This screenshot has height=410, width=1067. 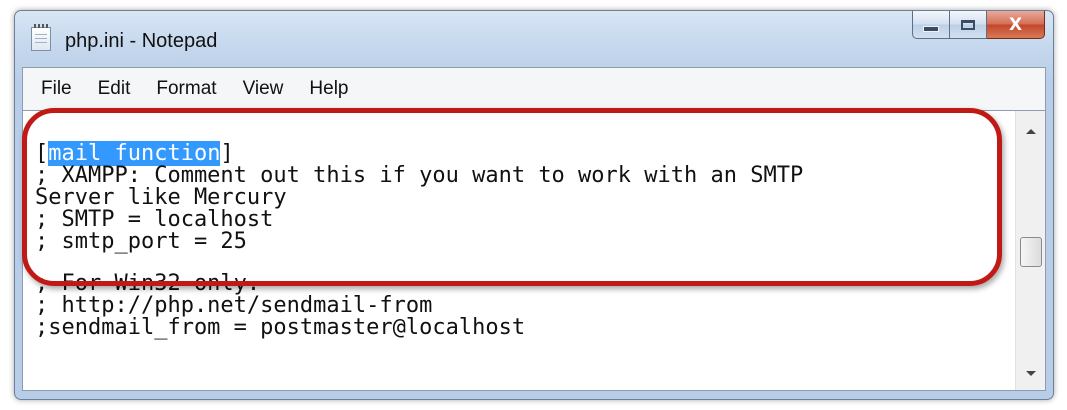 I want to click on maximize-icon, so click(x=968, y=24).